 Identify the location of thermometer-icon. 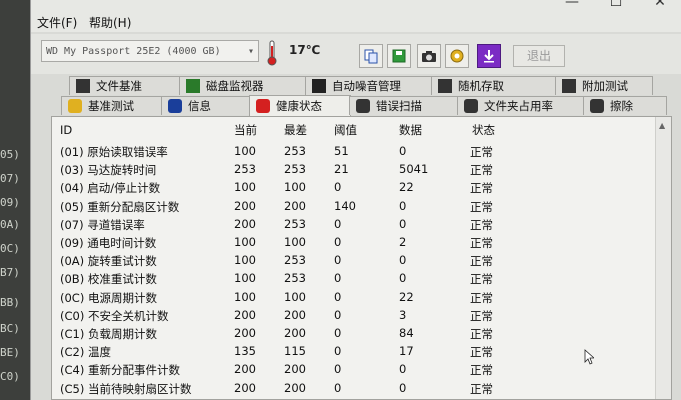
(272, 53).